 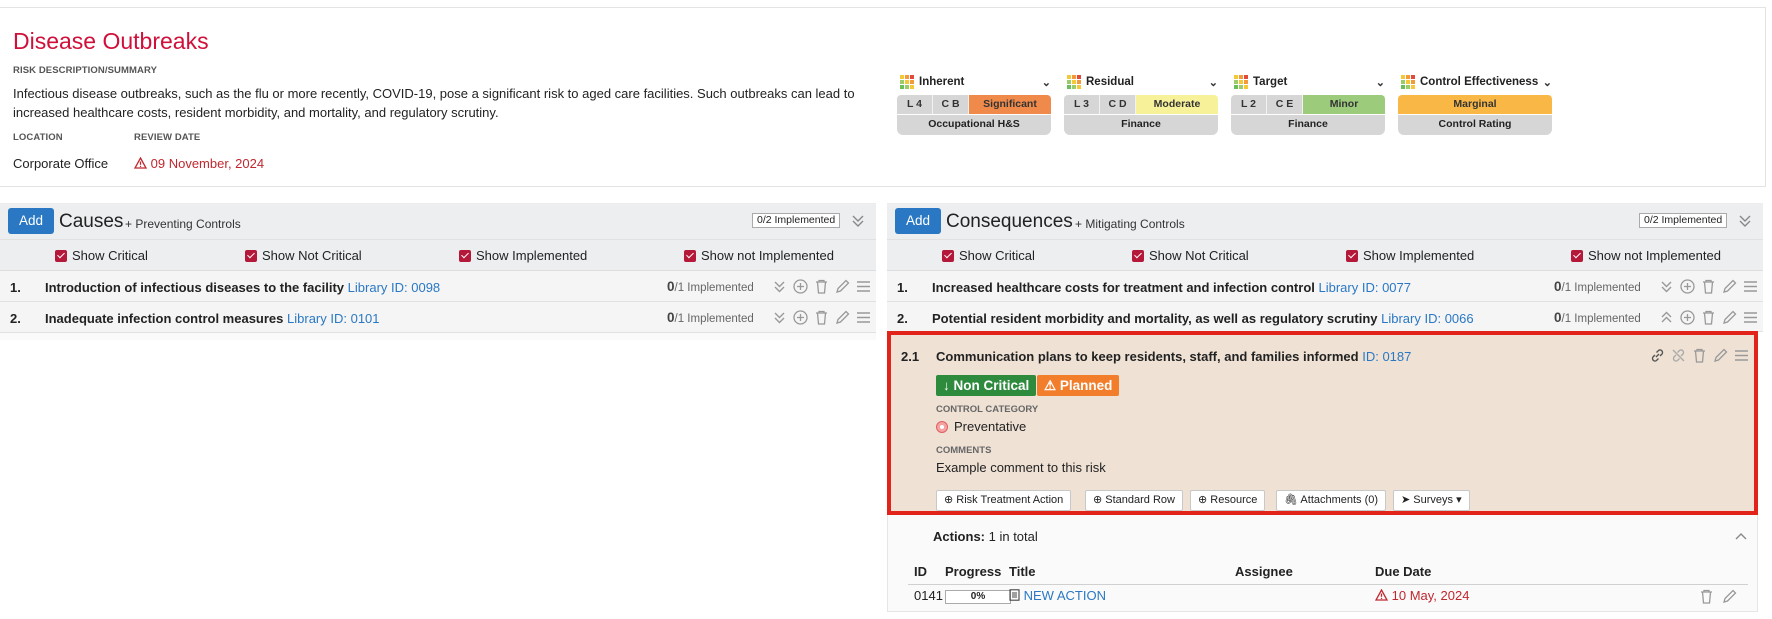 I want to click on add-cause-button: Add, so click(x=31, y=221).